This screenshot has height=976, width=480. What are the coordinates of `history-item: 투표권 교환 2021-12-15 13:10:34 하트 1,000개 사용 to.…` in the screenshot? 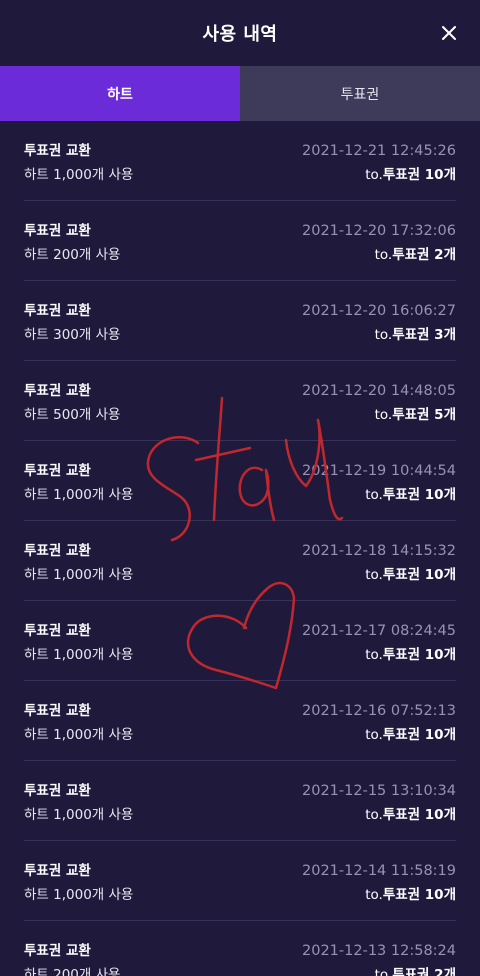 It's located at (240, 801).